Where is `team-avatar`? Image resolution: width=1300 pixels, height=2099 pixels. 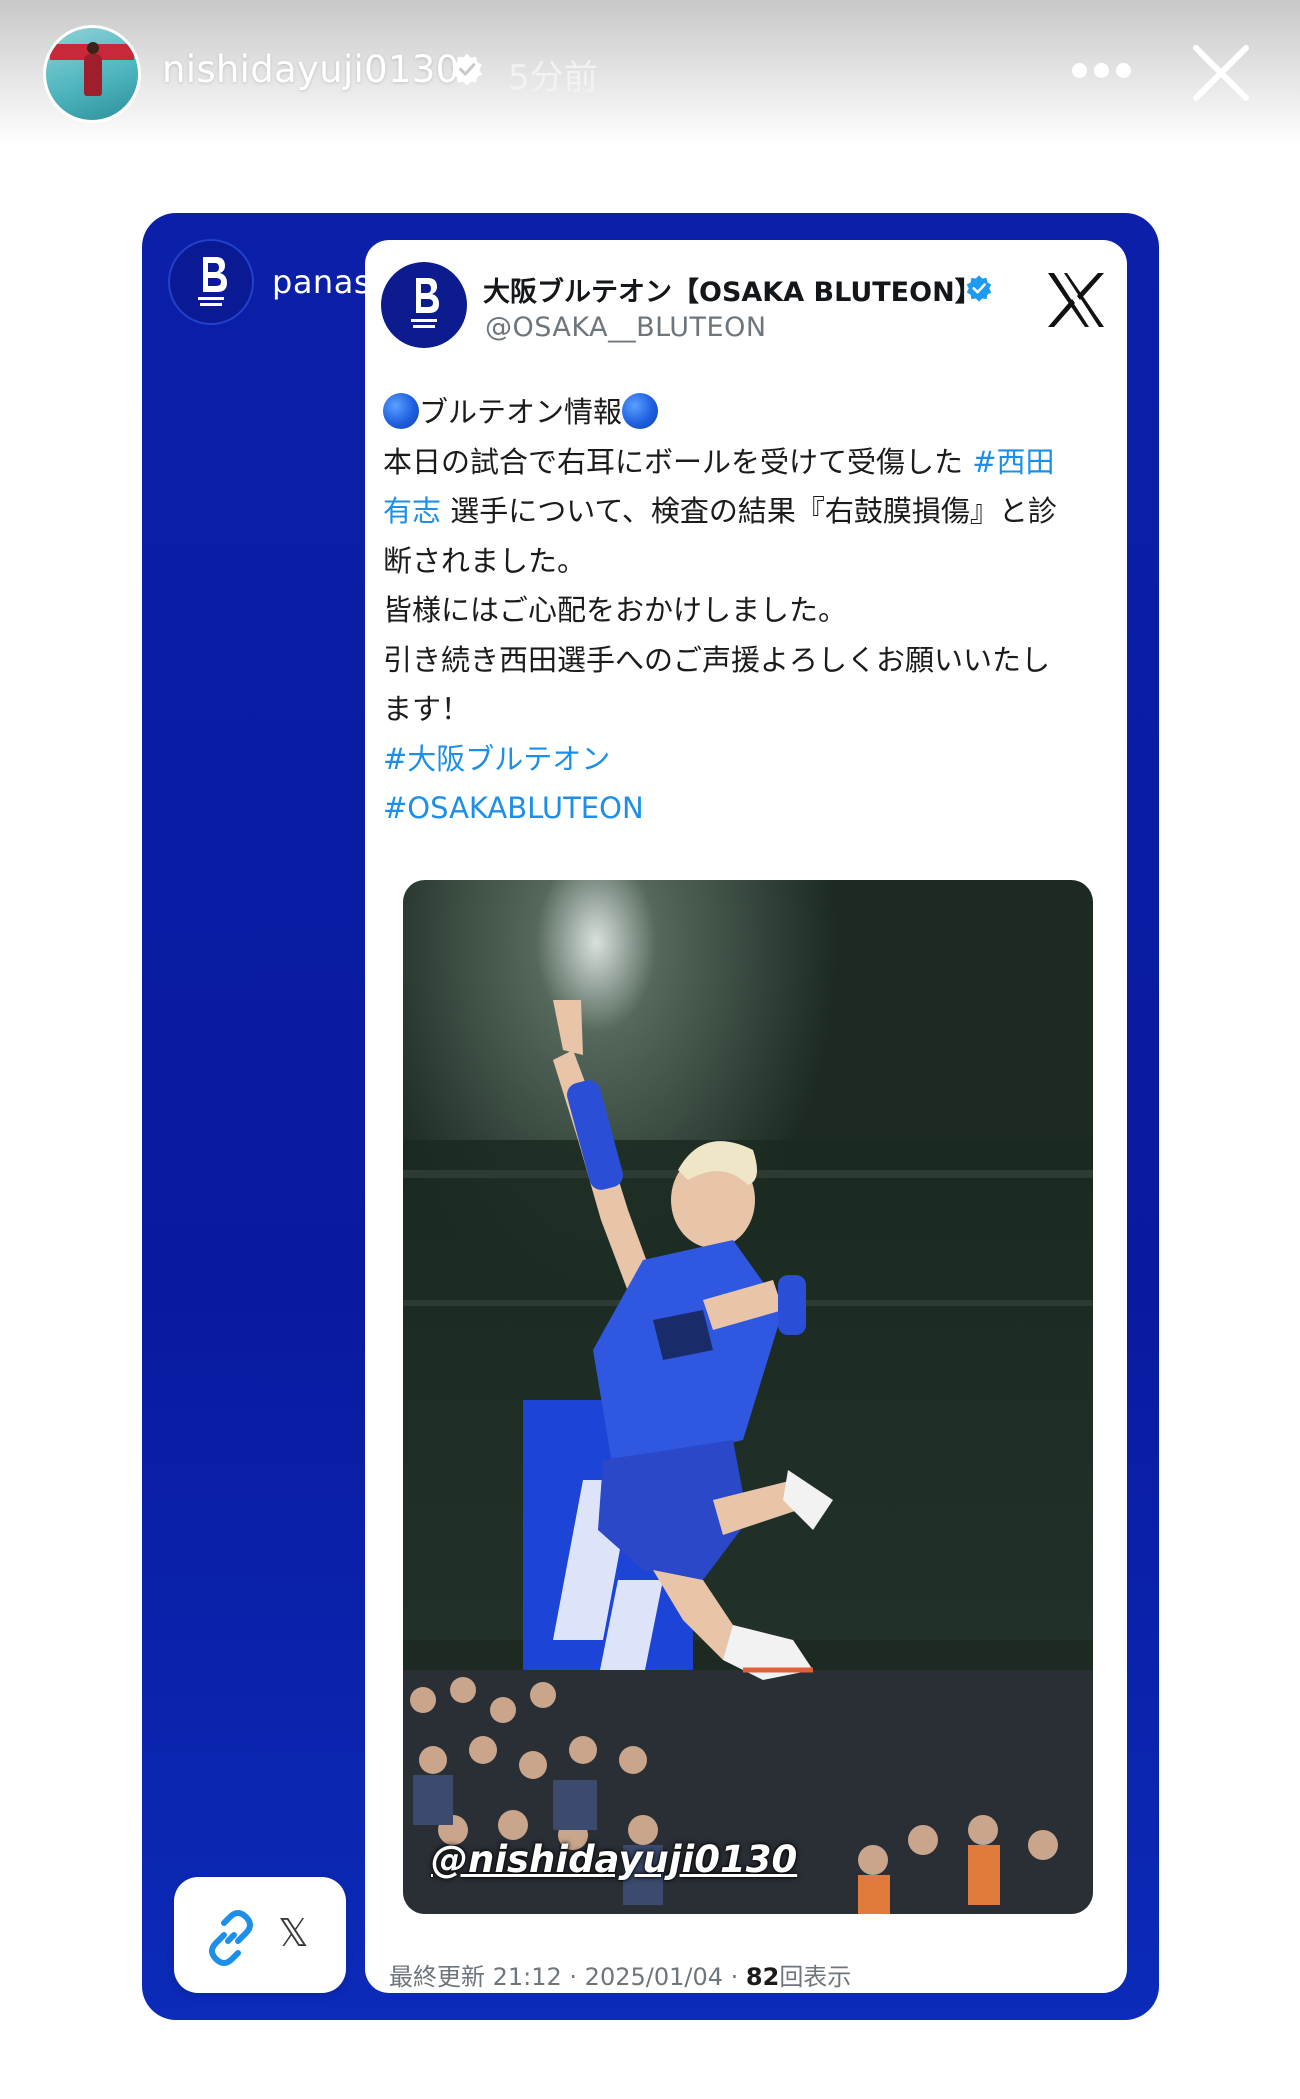 team-avatar is located at coordinates (211, 282).